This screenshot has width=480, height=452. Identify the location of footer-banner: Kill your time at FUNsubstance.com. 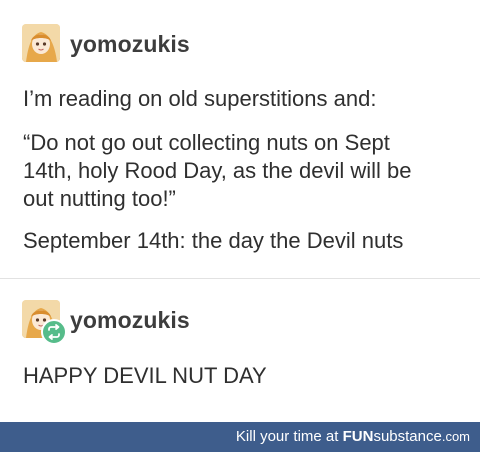
(240, 437).